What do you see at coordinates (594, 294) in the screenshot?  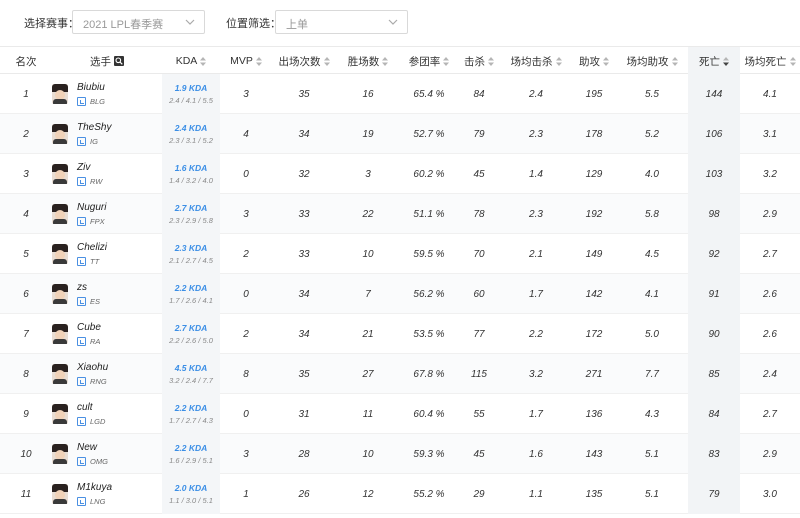 I see `assists-cell: 142` at bounding box center [594, 294].